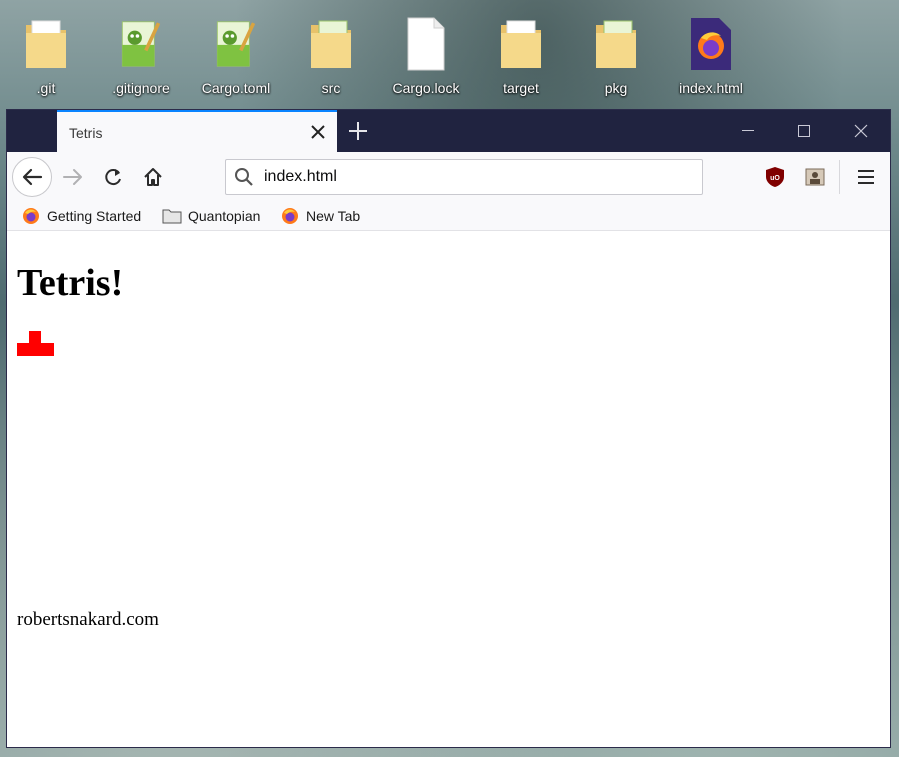 Image resolution: width=899 pixels, height=757 pixels. Describe the element at coordinates (748, 131) in the screenshot. I see `minimize-icon` at that location.